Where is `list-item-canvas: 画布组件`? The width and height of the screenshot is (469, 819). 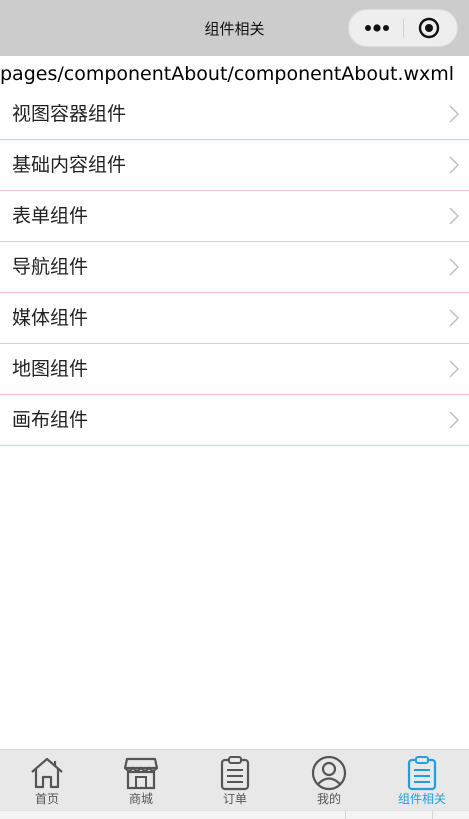 list-item-canvas: 画布组件 is located at coordinates (234, 420).